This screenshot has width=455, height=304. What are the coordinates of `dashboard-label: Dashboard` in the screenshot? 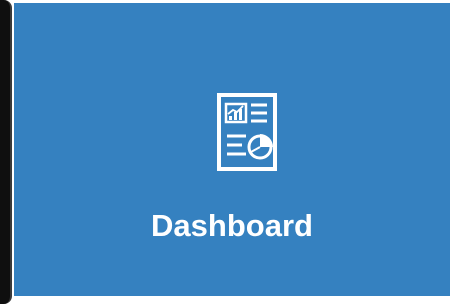 It's located at (232, 225).